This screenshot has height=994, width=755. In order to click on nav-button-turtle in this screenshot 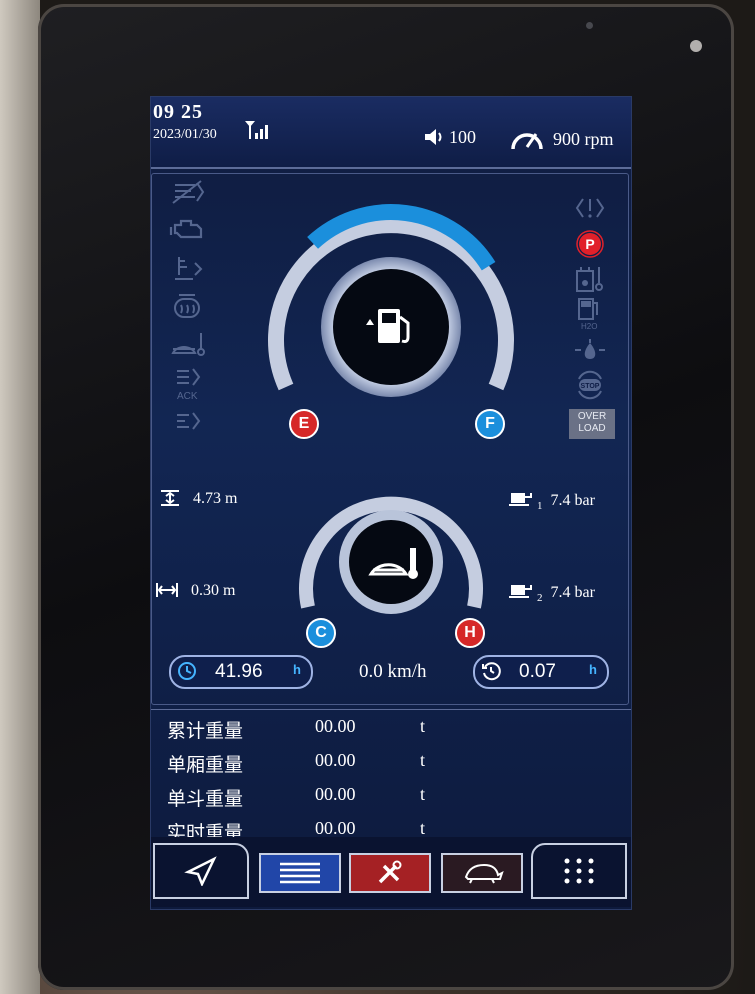, I will do `click(482, 873)`.